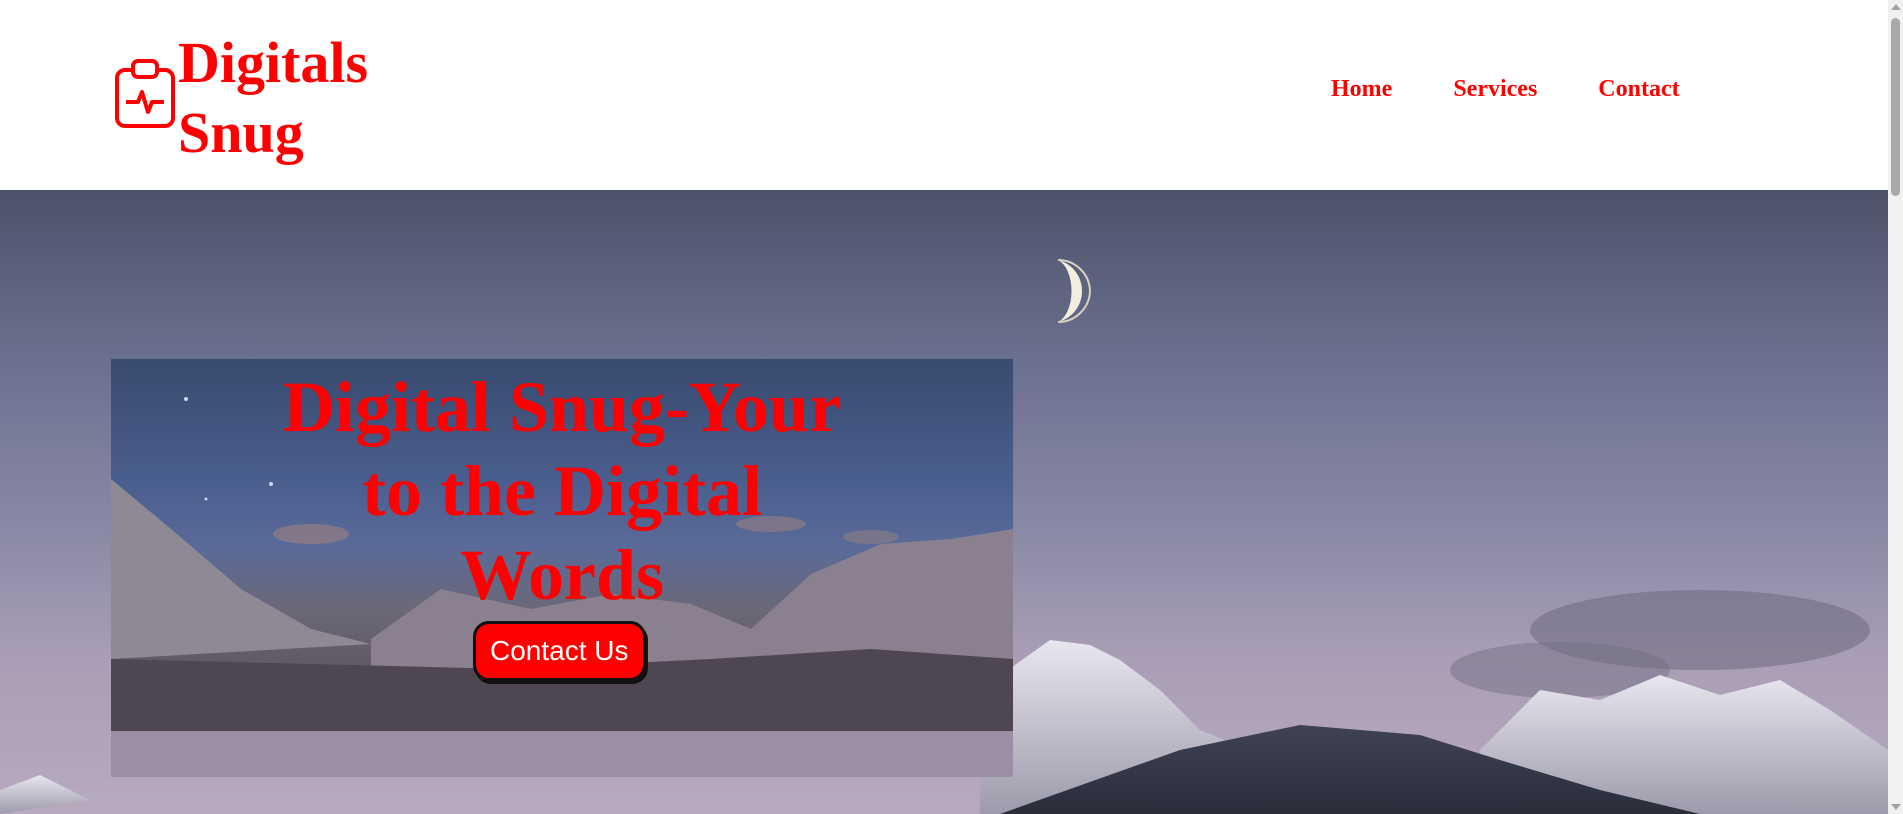 Image resolution: width=1903 pixels, height=814 pixels. What do you see at coordinates (1896, 7) in the screenshot?
I see `scroll-up-arrow-icon` at bounding box center [1896, 7].